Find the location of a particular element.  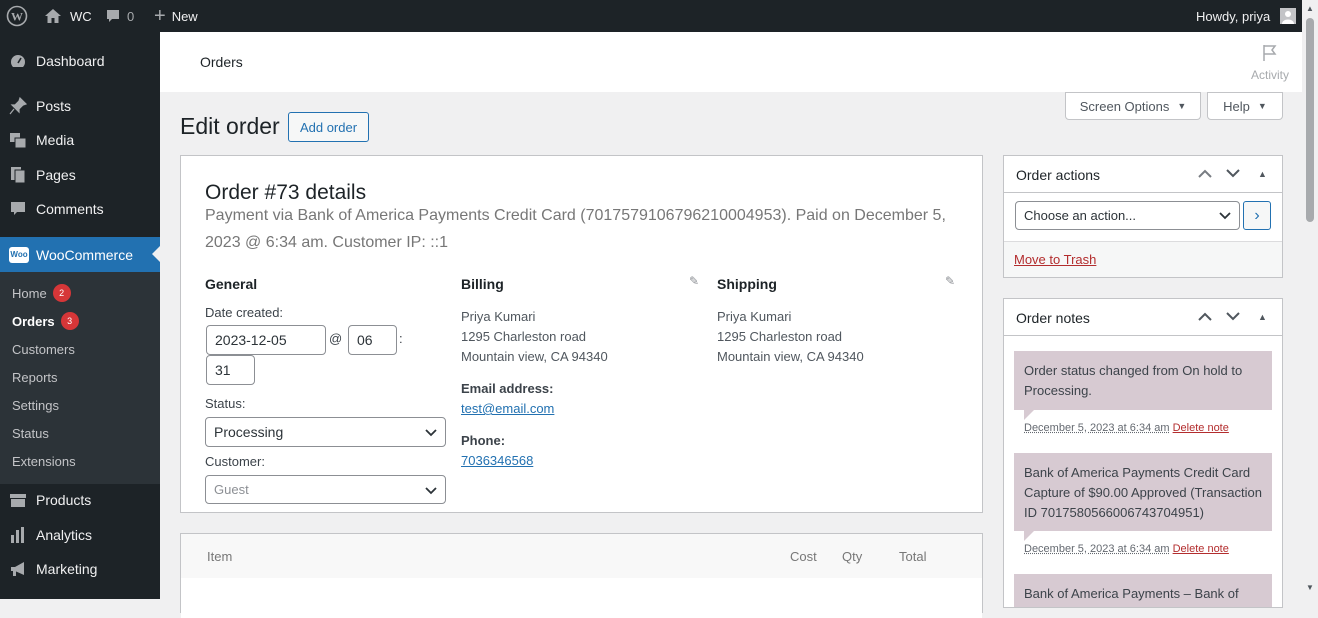

items-header-total: Total is located at coordinates (912, 556).